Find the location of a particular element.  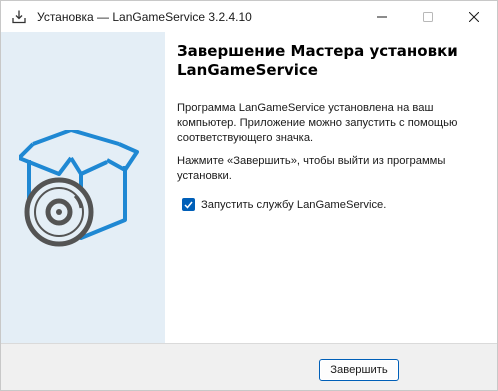

download-tray-icon is located at coordinates (19, 17).